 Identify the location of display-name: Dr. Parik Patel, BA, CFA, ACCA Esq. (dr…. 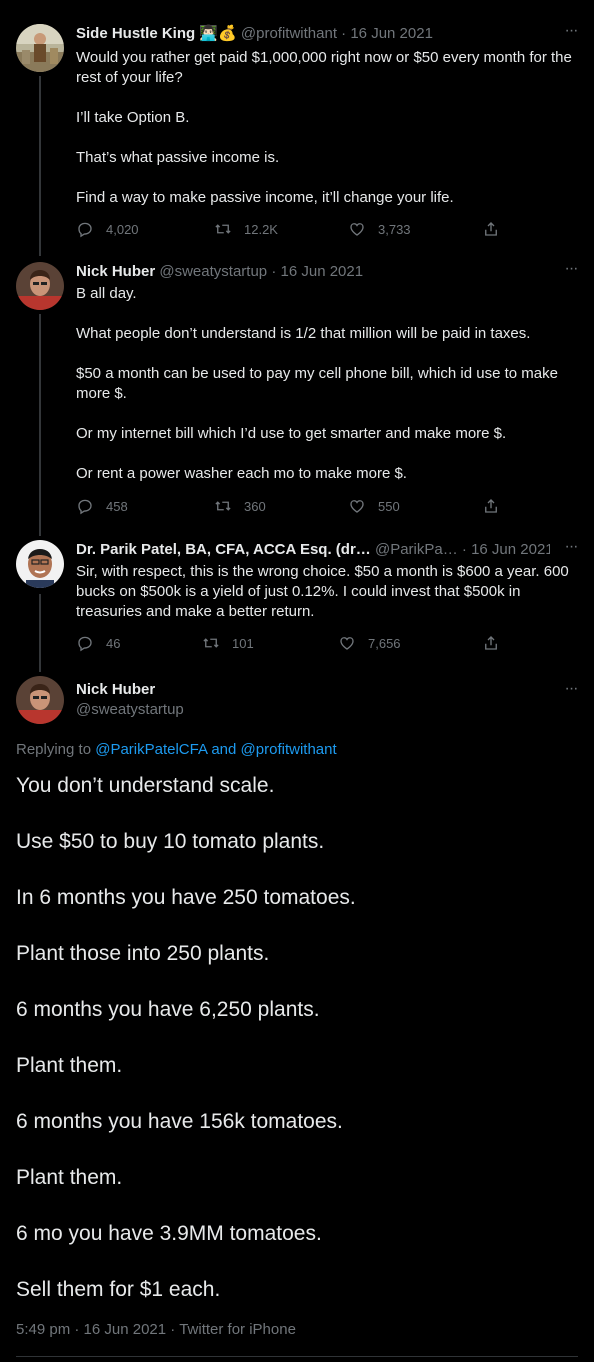
(223, 549).